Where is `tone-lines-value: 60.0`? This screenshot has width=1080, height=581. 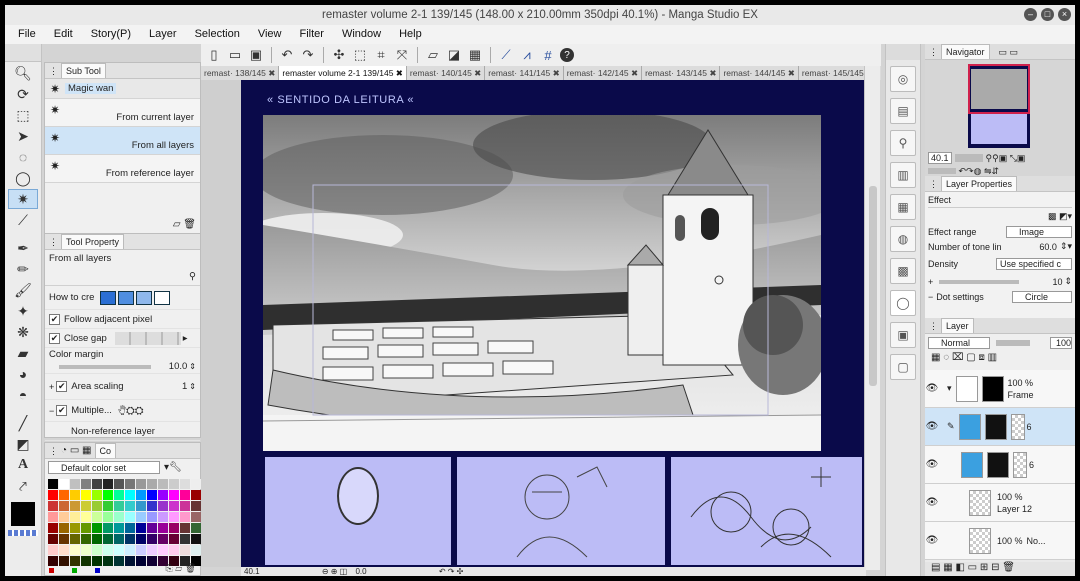
tone-lines-value: 60.0 is located at coordinates (1048, 247).